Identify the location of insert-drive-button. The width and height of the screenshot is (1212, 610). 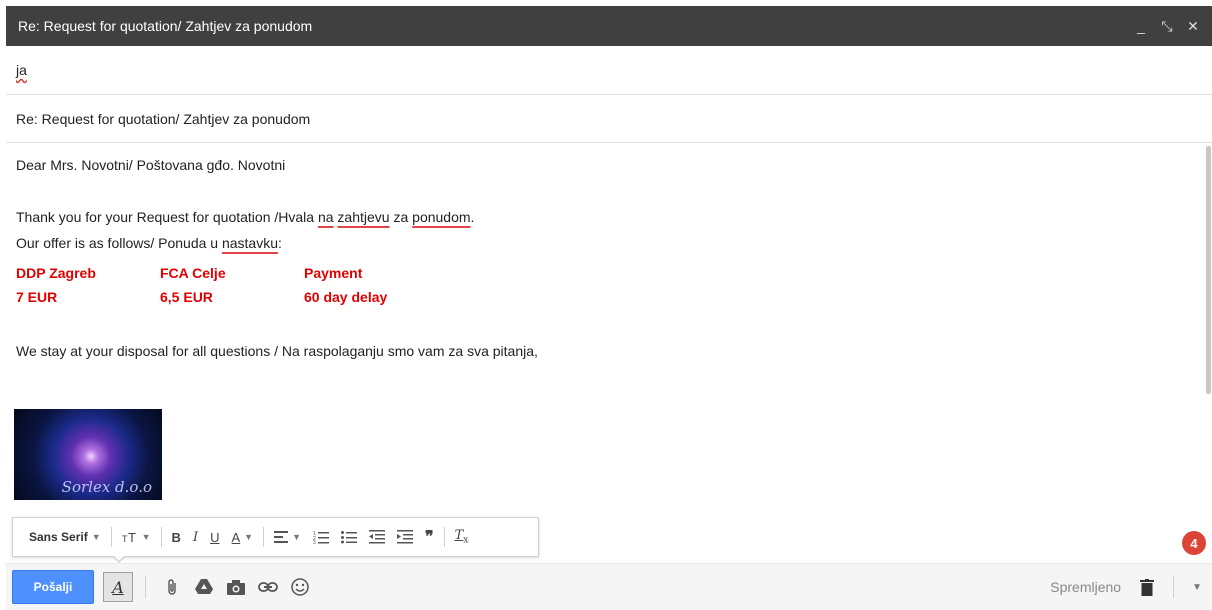
(204, 587).